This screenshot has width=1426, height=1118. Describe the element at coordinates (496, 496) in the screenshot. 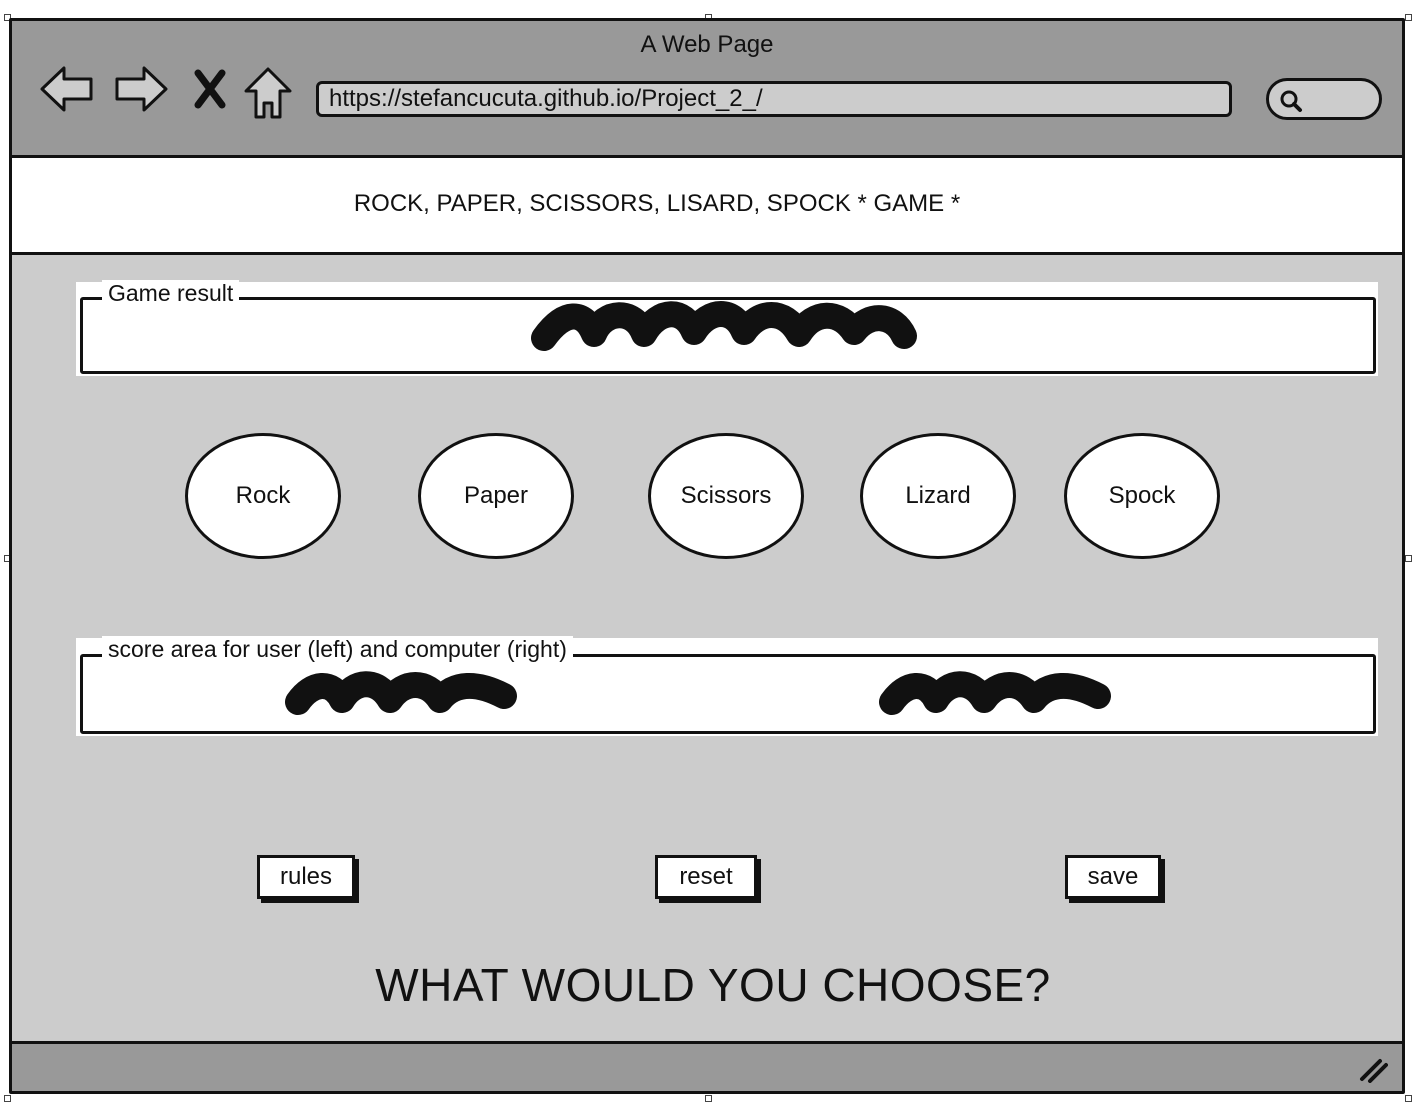

I see `choice-paper-button: Paper` at that location.